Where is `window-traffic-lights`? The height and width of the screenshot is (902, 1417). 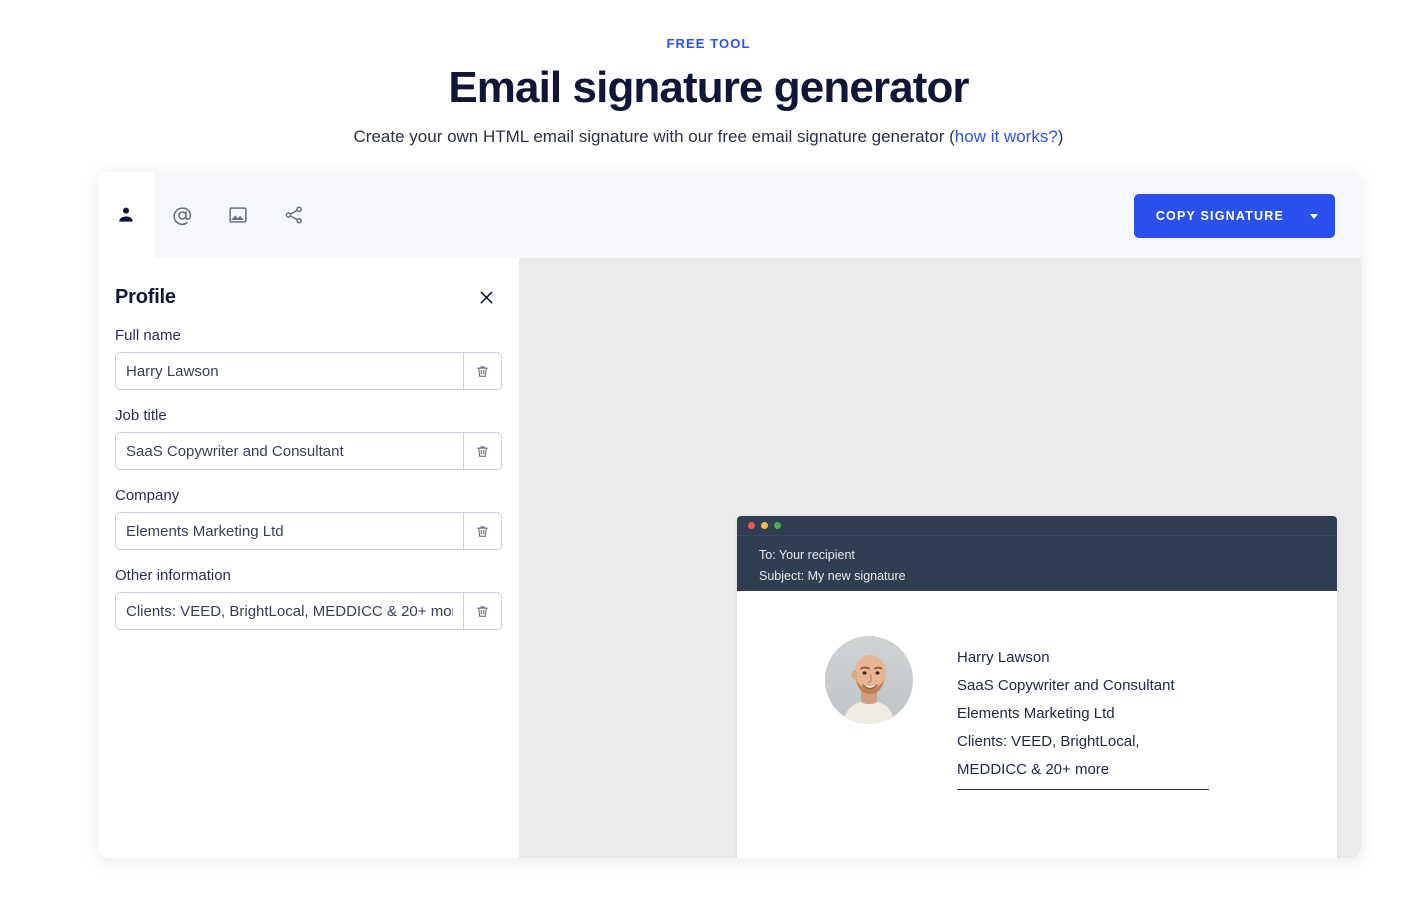 window-traffic-lights is located at coordinates (1037, 526).